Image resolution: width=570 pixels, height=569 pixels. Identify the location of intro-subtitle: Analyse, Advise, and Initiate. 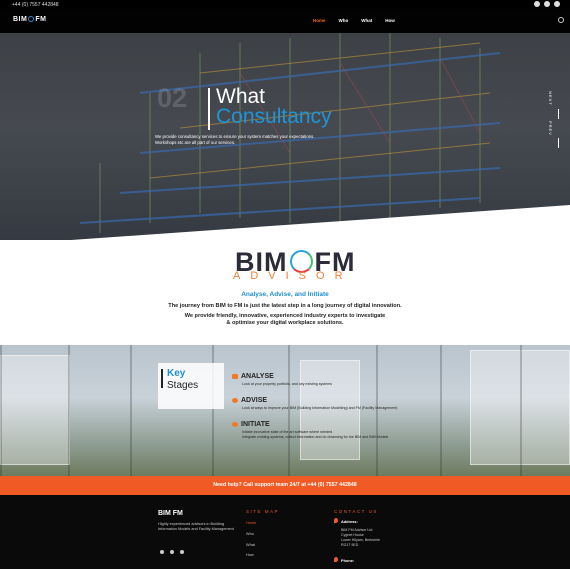
(285, 294).